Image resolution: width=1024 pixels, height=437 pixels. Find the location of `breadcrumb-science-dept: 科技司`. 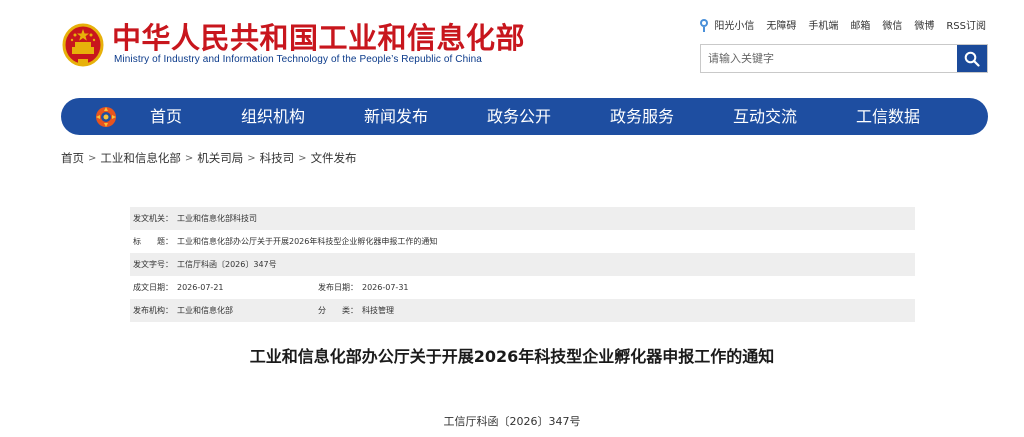

breadcrumb-science-dept: 科技司 is located at coordinates (277, 158).